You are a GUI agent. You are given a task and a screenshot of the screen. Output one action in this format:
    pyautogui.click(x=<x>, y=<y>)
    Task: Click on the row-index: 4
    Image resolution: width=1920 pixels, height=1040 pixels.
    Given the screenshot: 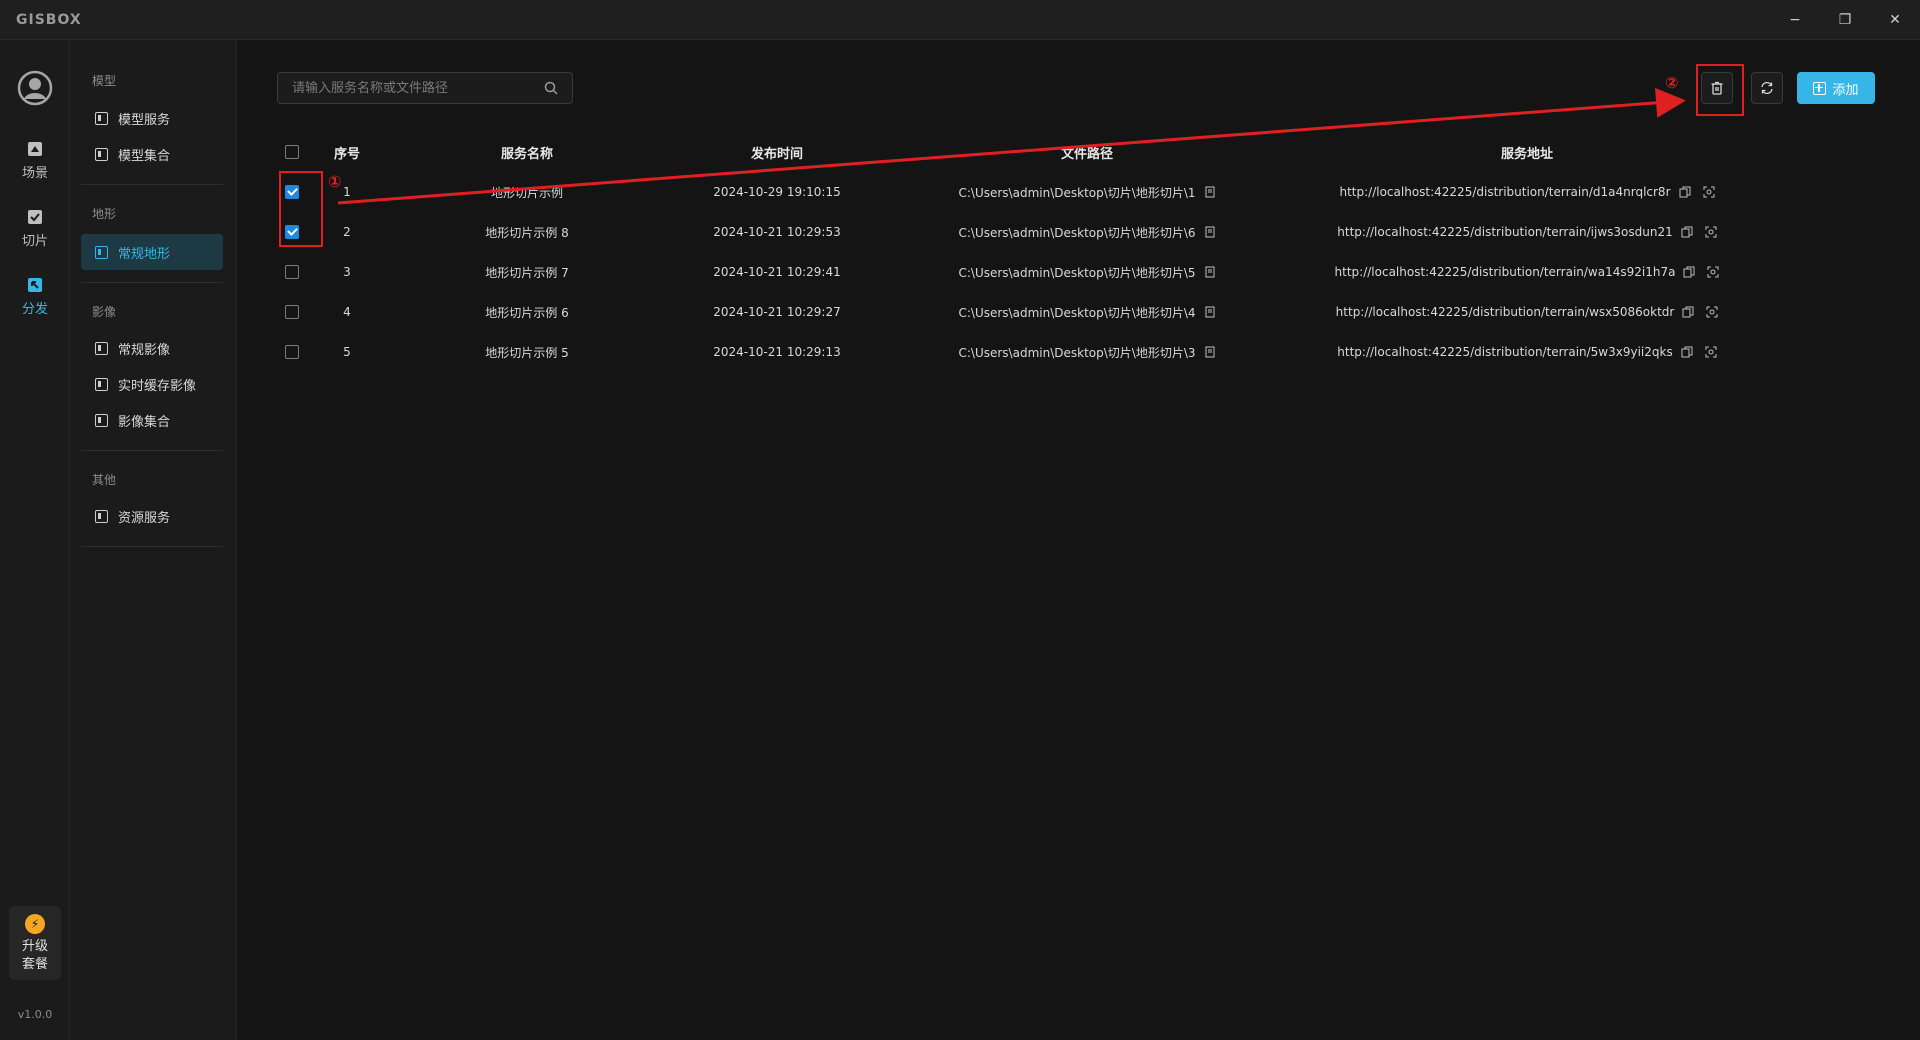 What is the action you would take?
    pyautogui.click(x=347, y=312)
    